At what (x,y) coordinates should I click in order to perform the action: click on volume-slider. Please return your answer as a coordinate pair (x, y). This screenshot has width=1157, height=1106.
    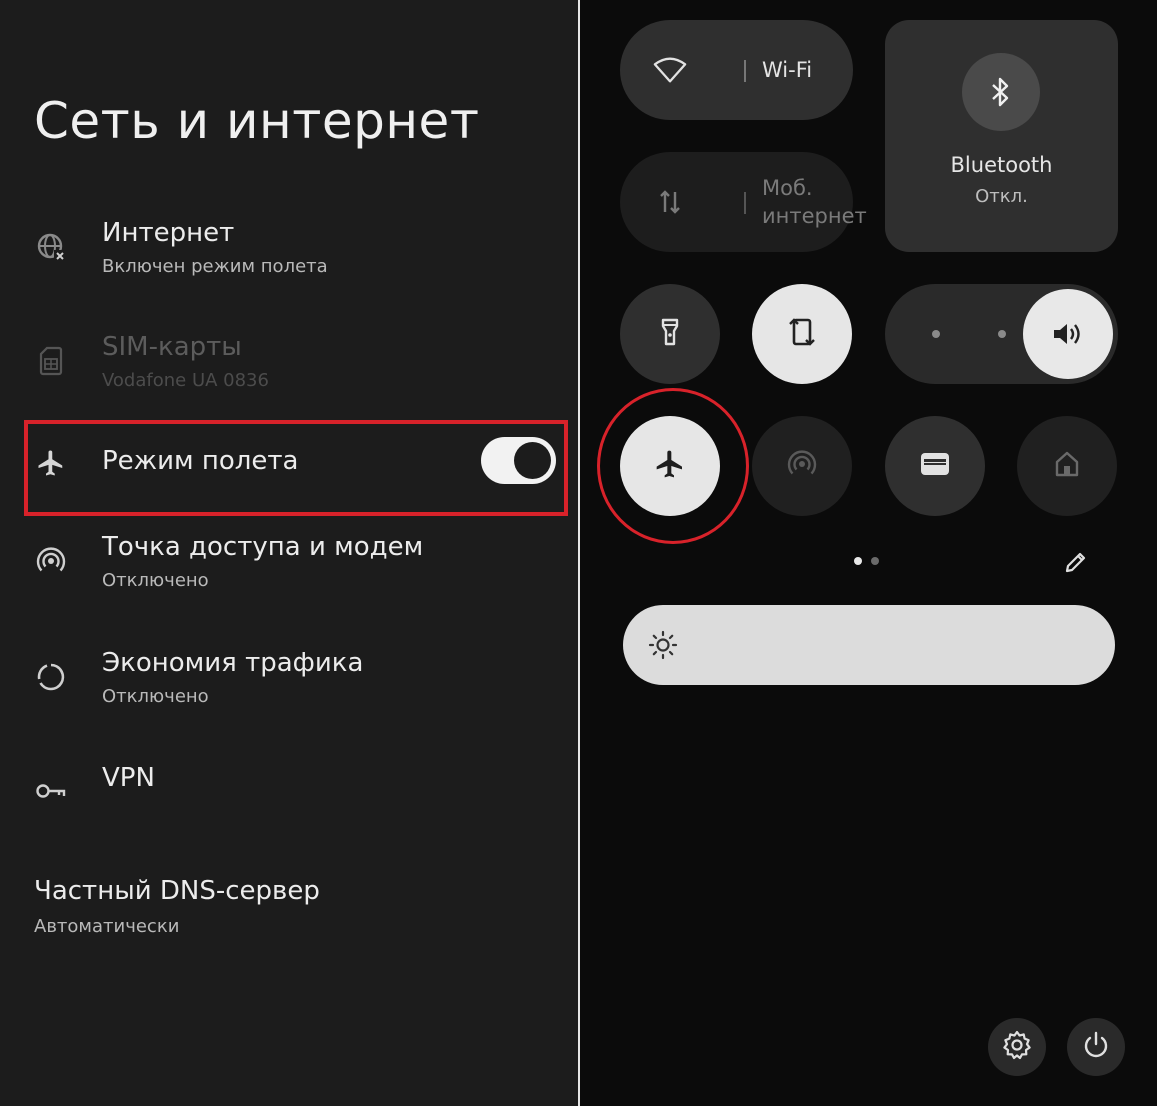
    Looking at the image, I should click on (1001, 334).